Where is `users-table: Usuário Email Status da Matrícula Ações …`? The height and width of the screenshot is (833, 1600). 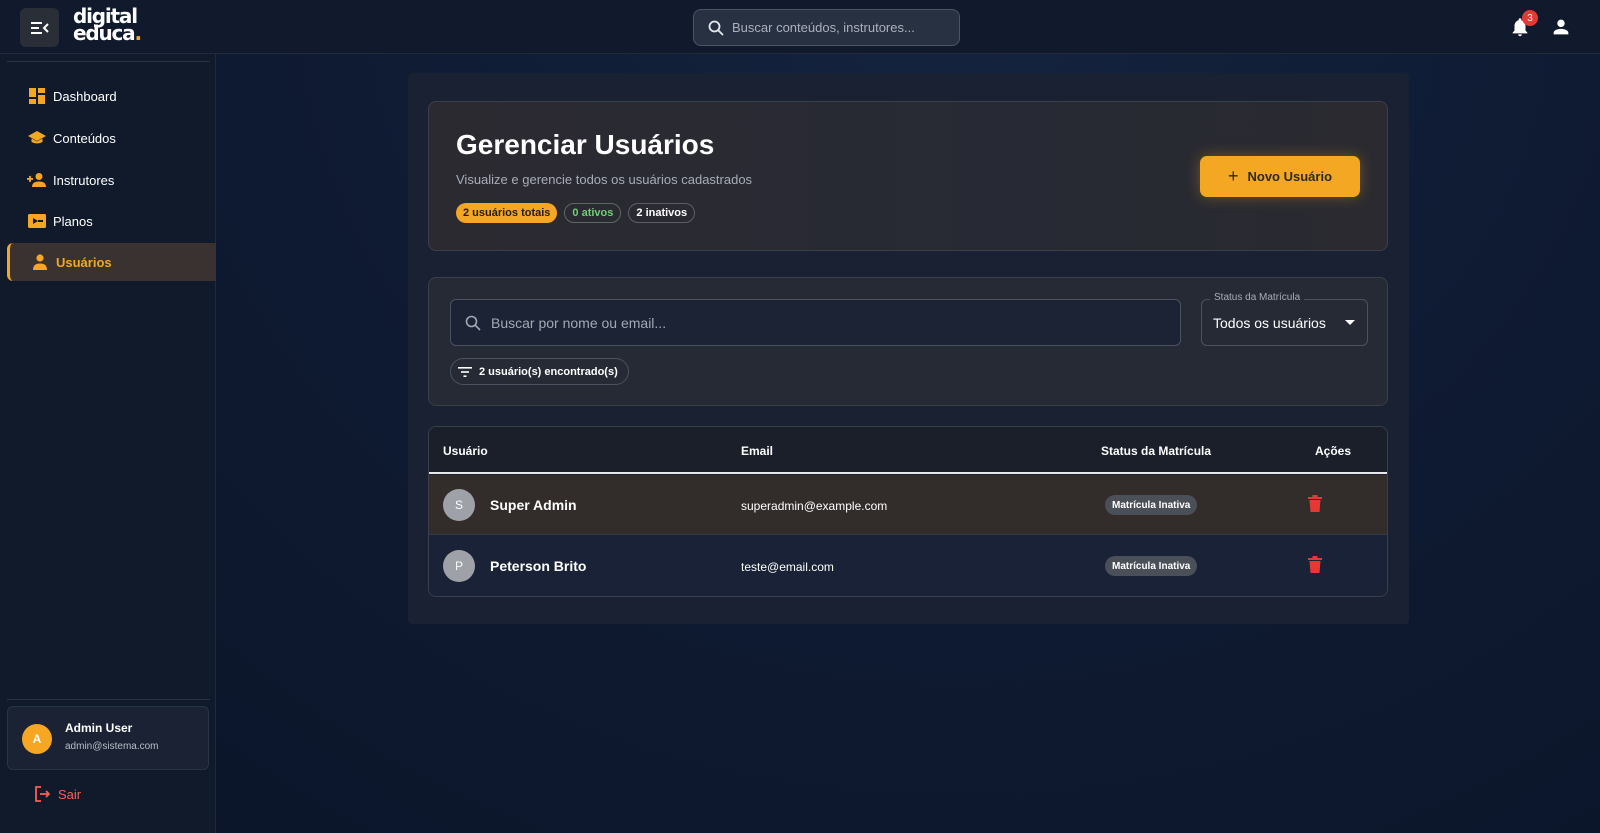 users-table: Usuário Email Status da Matrícula Ações … is located at coordinates (908, 511).